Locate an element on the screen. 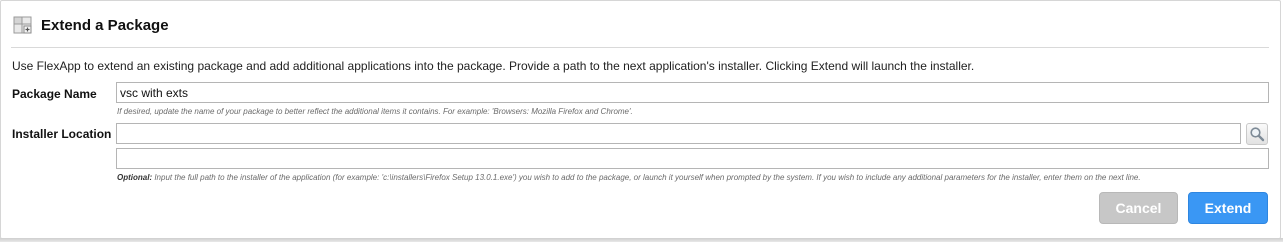 Image resolution: width=1283 pixels, height=242 pixels. package-name-label: Package Name is located at coordinates (54, 94).